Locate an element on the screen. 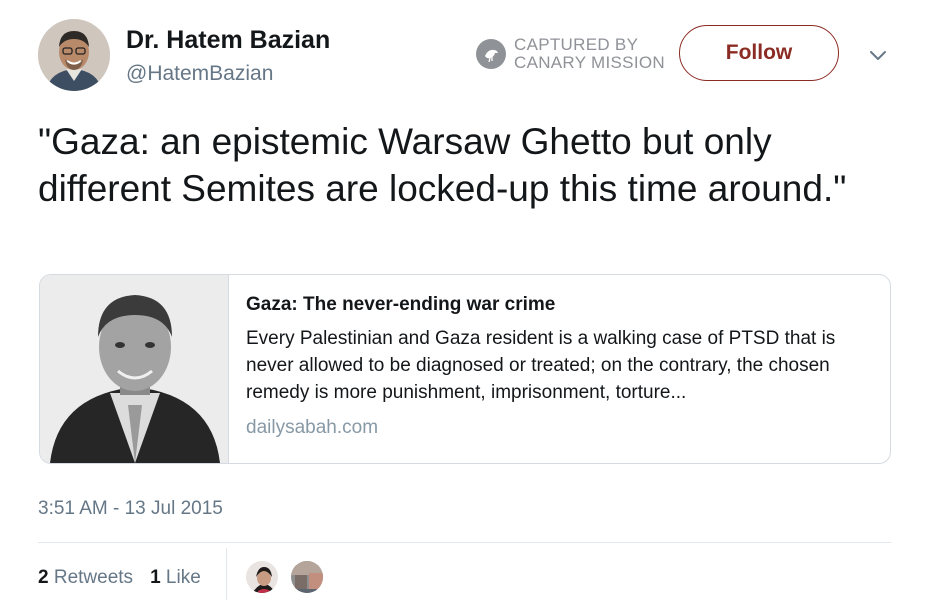 The width and height of the screenshot is (928, 600). card-thumbnail is located at coordinates (134, 369).